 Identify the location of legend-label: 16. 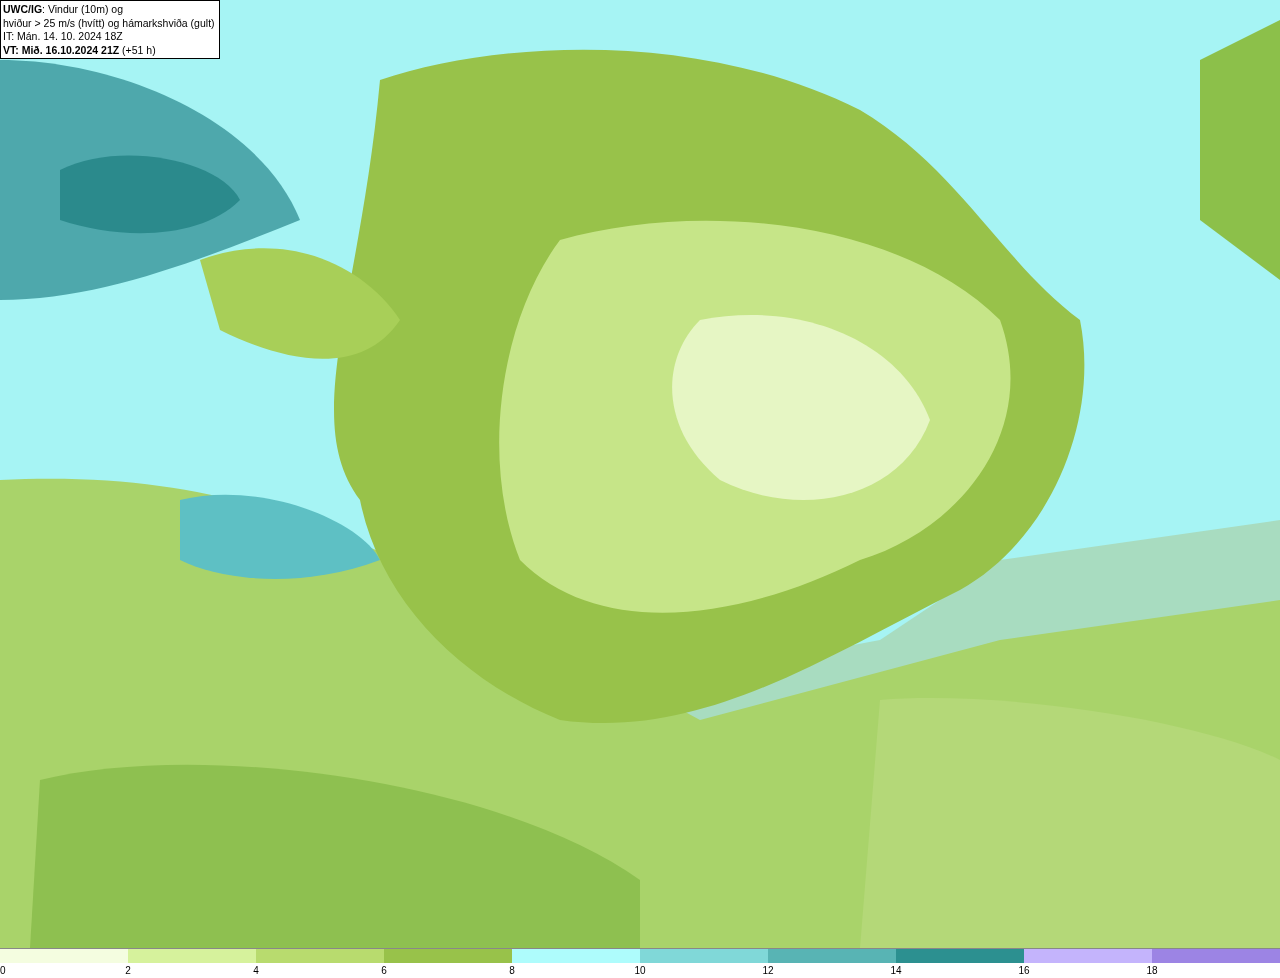
(1024, 970).